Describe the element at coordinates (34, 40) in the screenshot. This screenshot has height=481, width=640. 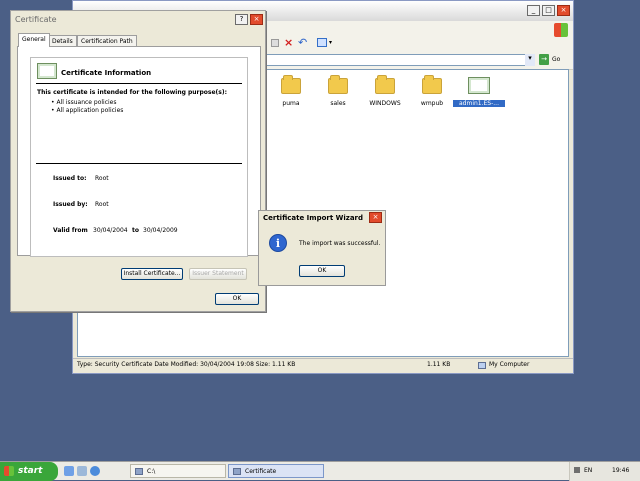
I see `tab-general: General` at that location.